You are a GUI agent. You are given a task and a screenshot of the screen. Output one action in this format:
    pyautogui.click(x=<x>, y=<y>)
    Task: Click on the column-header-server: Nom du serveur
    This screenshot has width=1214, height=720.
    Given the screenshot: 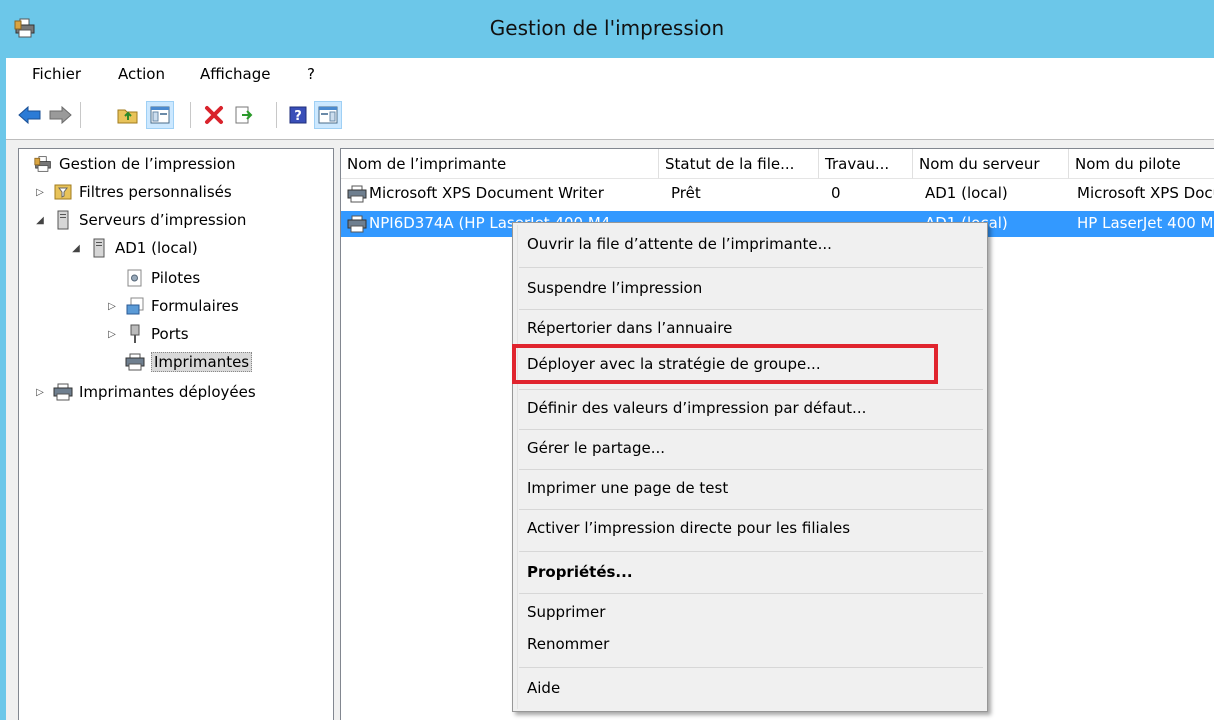 What is the action you would take?
    pyautogui.click(x=991, y=164)
    